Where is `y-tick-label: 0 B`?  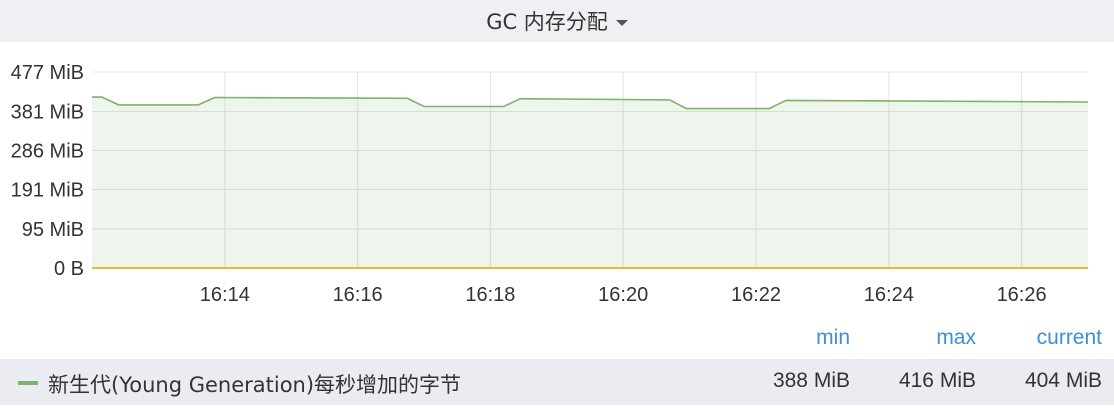 y-tick-label: 0 B is located at coordinates (69, 269).